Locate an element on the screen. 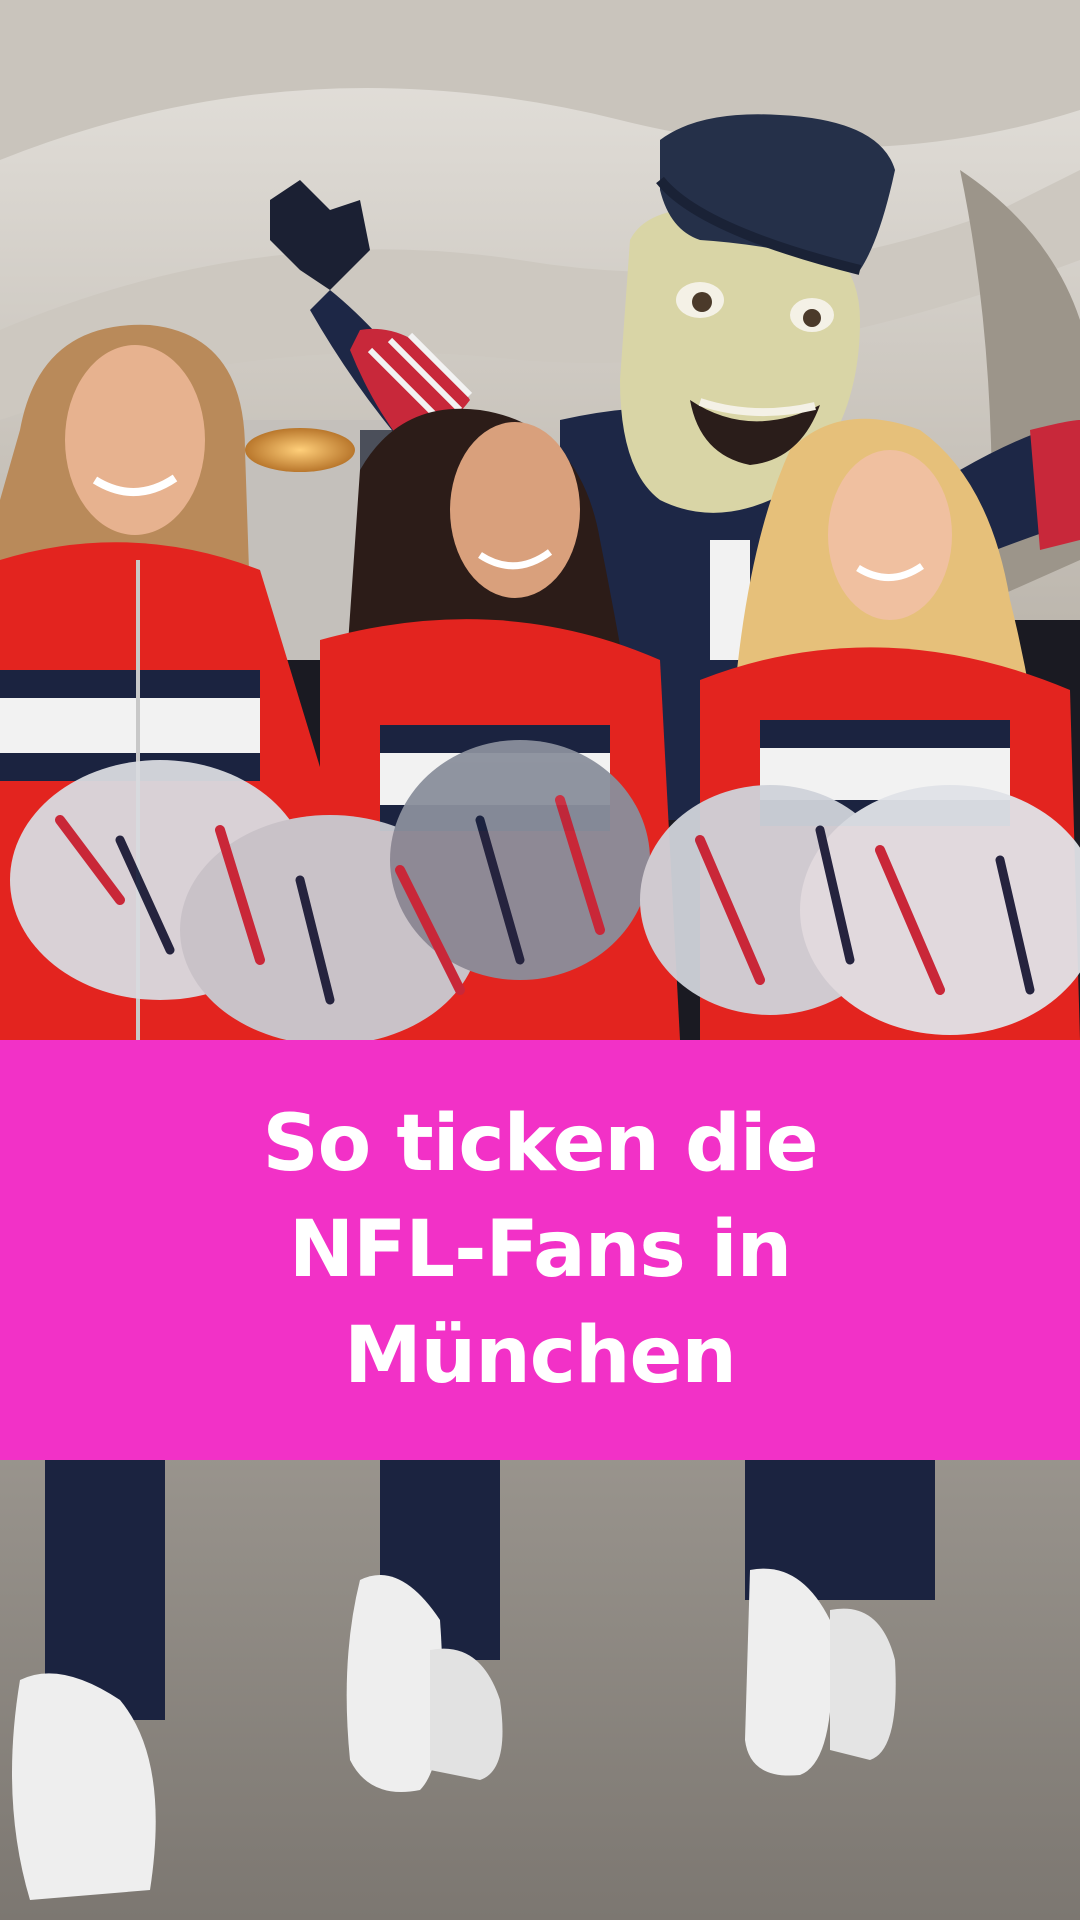 This screenshot has width=1080, height=1920. caption-line-2: NFL-Fans in is located at coordinates (540, 1250).